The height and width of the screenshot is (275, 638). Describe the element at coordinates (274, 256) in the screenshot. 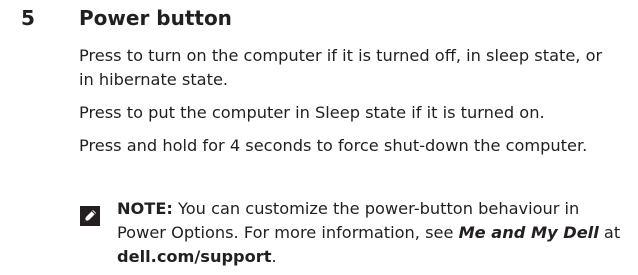

I see `note-end: .` at that location.